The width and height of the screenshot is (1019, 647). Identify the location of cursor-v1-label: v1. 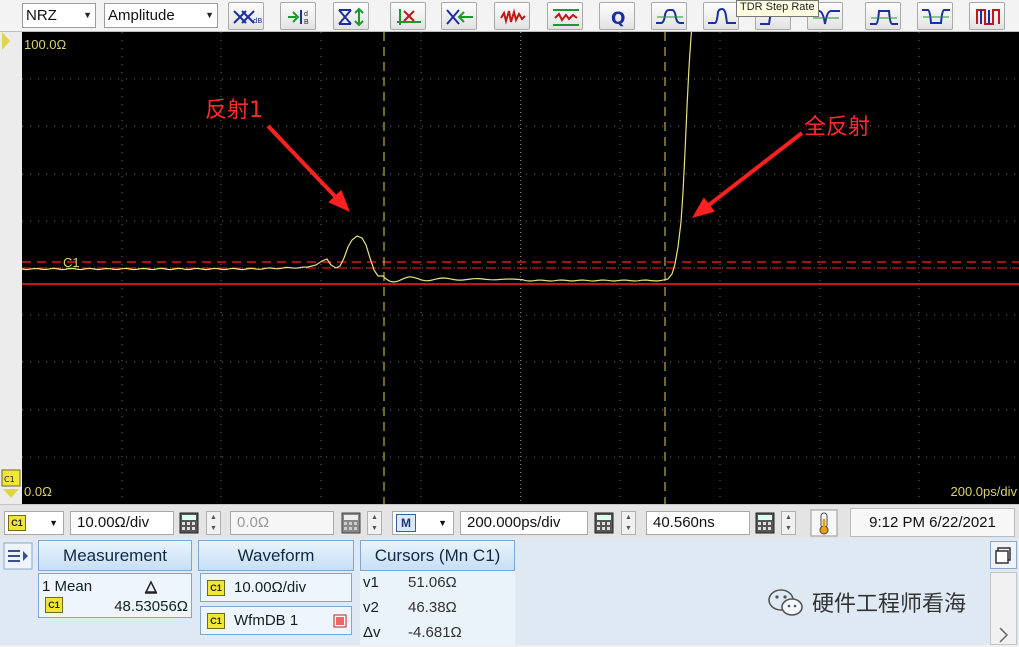
(371, 582).